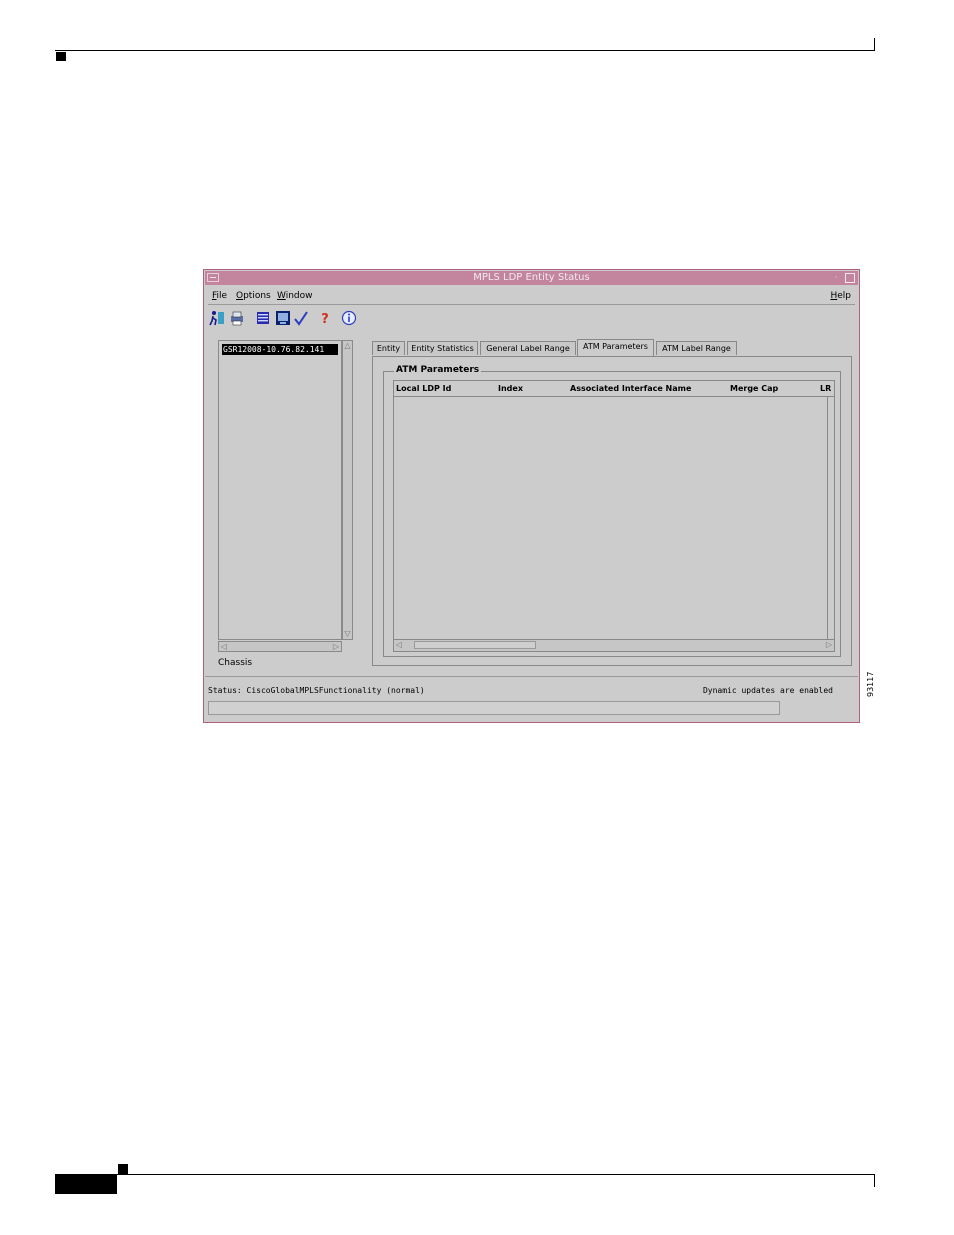 Image resolution: width=954 pixels, height=1235 pixels. Describe the element at coordinates (836, 278) in the screenshot. I see `minimize-icon: ·` at that location.